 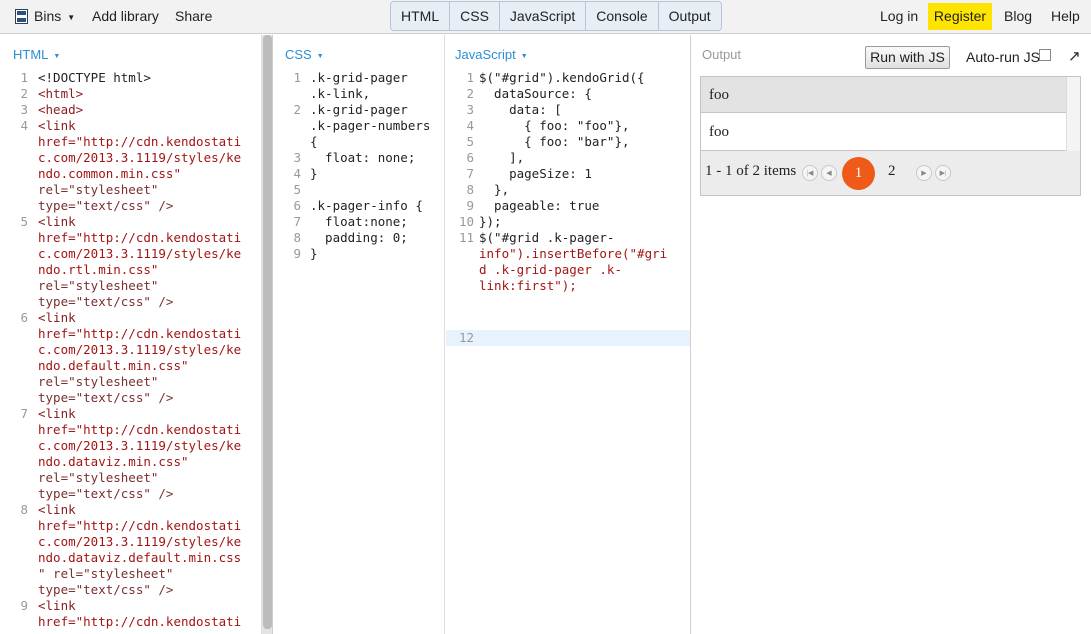 I want to click on blog-link: Blog, so click(x=1018, y=16).